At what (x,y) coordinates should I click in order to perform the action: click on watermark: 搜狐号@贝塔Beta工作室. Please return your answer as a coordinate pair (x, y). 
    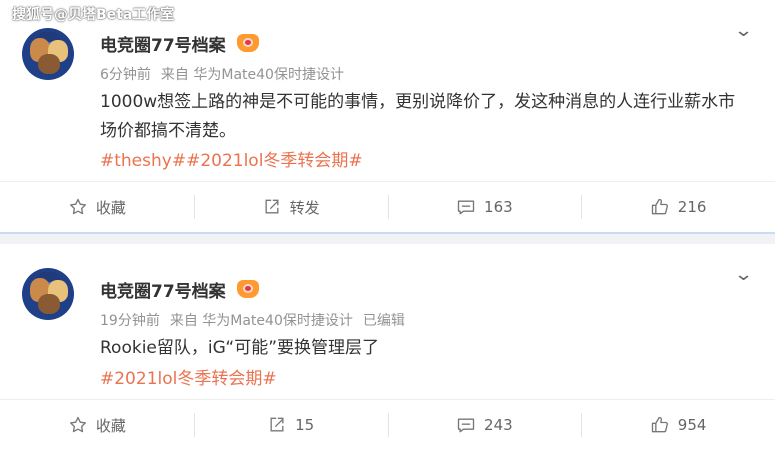
    Looking at the image, I should click on (93, 15).